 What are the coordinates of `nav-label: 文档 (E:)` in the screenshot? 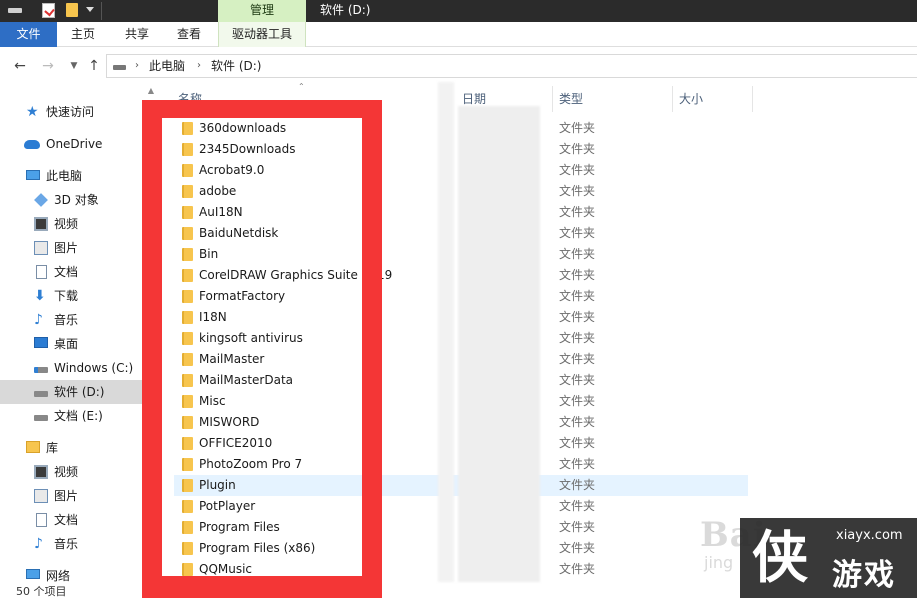 It's located at (78, 416).